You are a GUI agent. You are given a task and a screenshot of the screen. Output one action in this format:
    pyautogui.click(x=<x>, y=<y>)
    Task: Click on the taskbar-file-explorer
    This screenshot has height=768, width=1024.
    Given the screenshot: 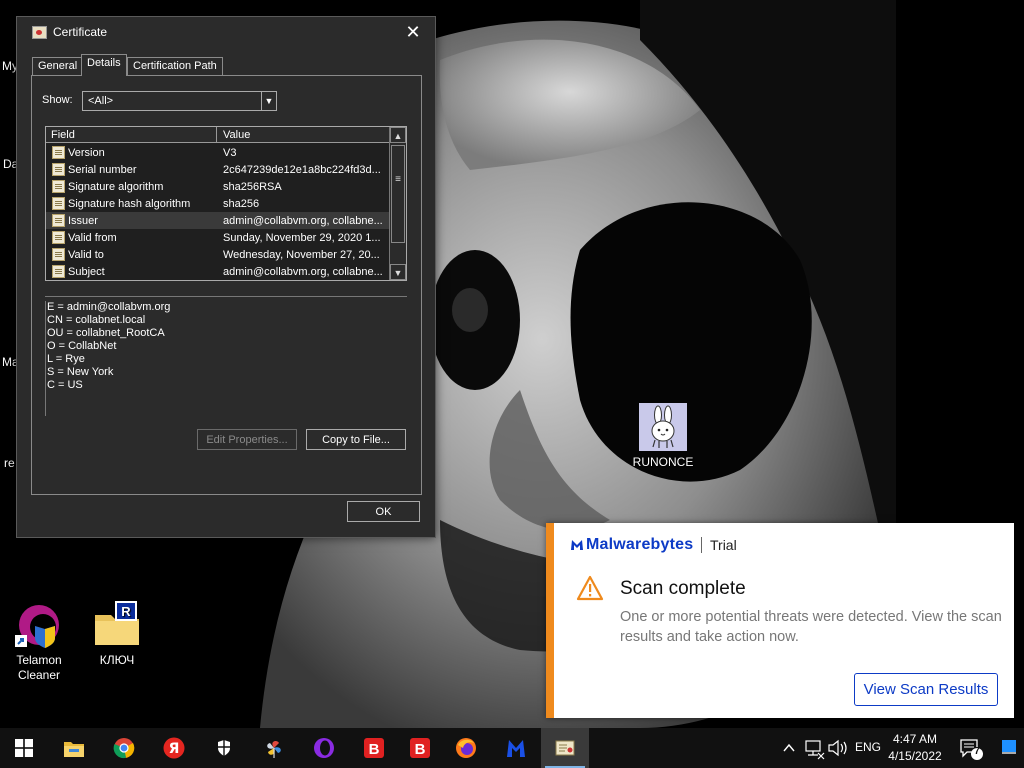 What is the action you would take?
    pyautogui.click(x=74, y=748)
    